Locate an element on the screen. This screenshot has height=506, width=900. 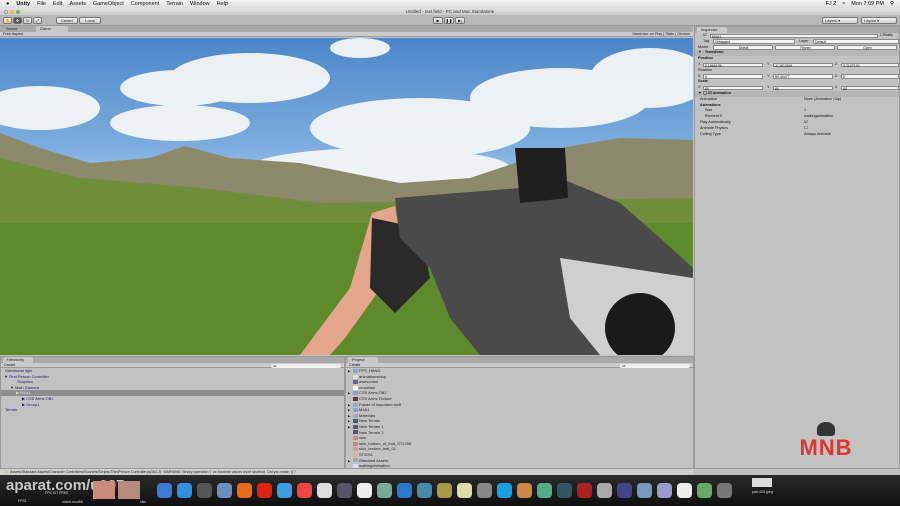
stats-toggle: Stats is located at coordinates (669, 34).